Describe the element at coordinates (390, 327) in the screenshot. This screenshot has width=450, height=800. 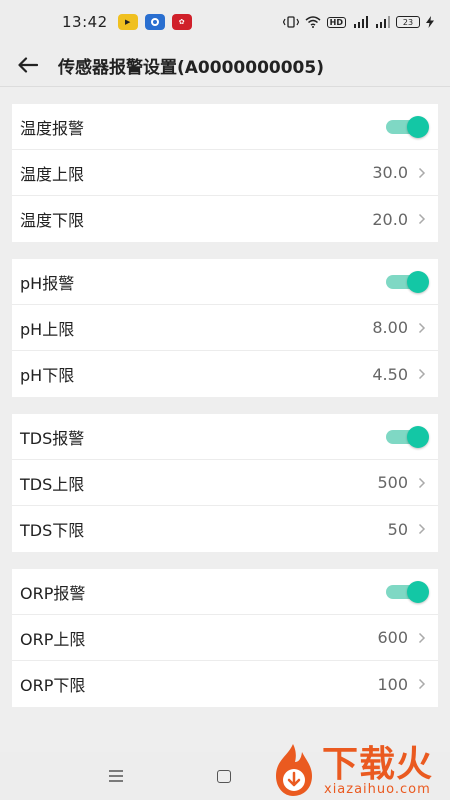
I see `ph-upper-value: 8.00` at that location.